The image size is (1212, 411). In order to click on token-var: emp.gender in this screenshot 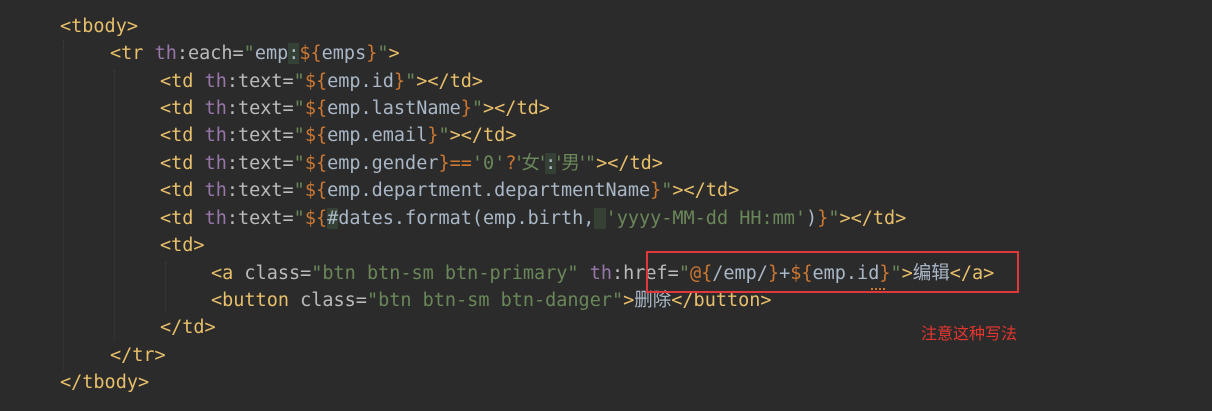, I will do `click(383, 163)`.